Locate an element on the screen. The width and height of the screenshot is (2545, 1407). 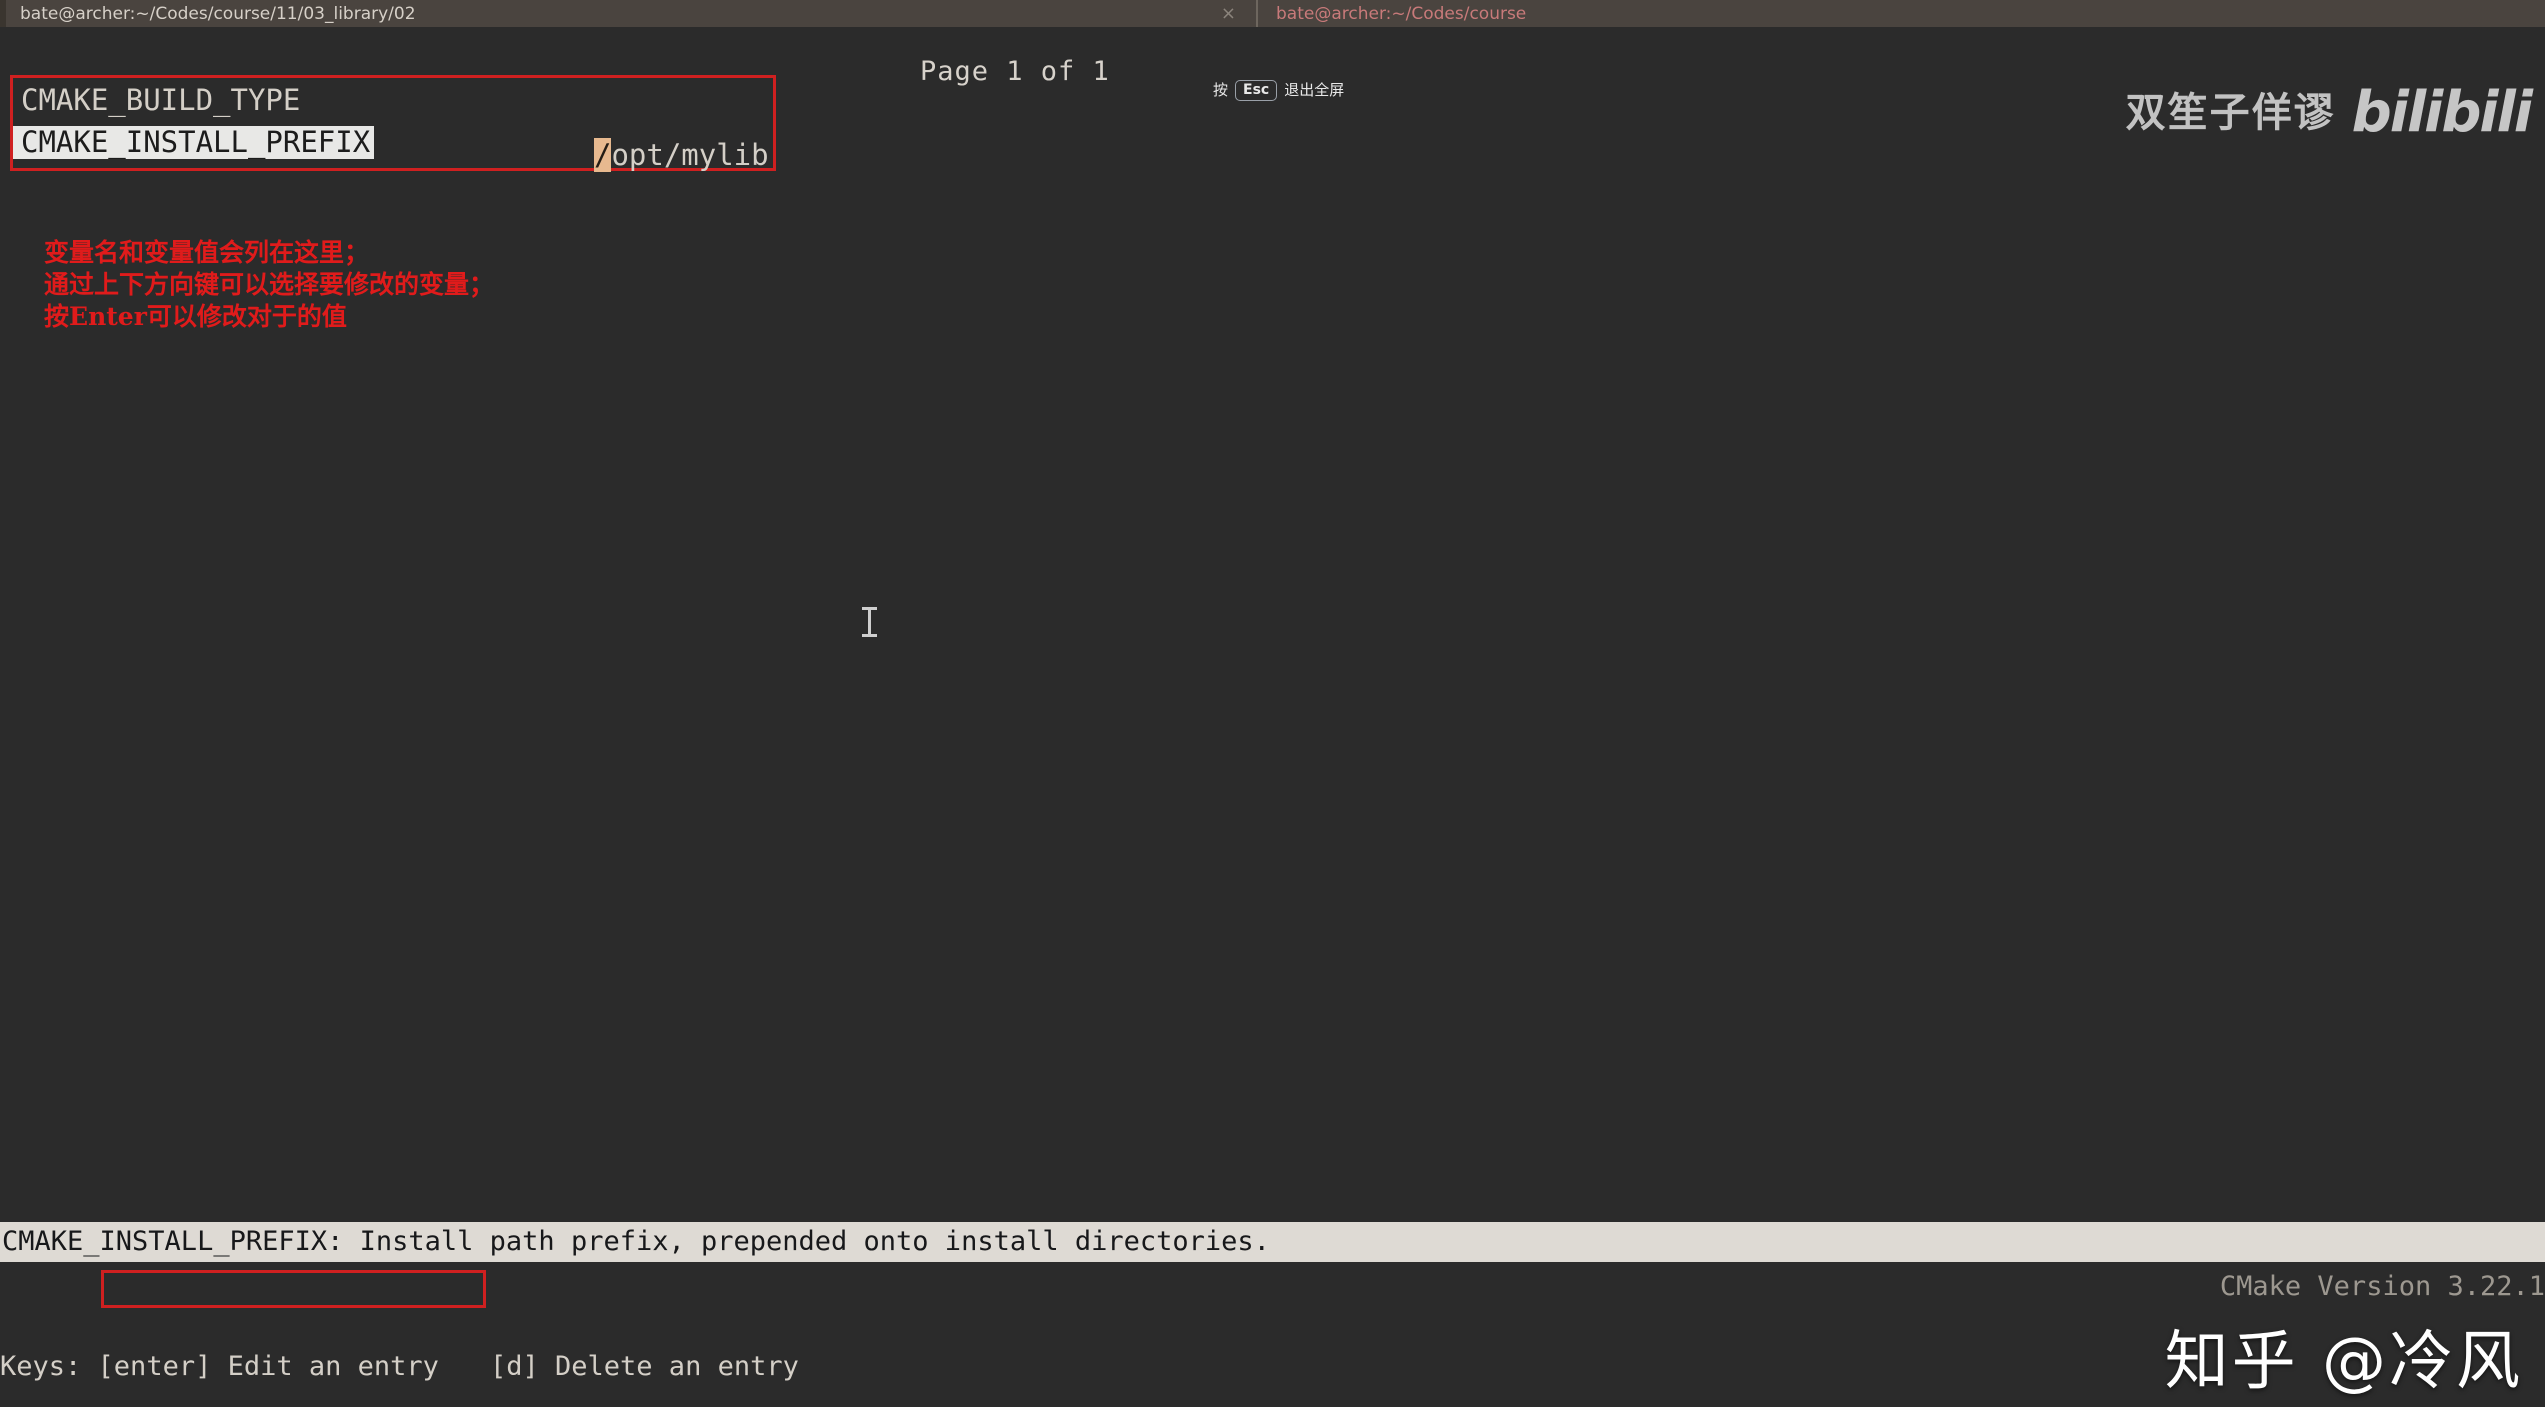
esc-keycap: Esc is located at coordinates (1256, 90).